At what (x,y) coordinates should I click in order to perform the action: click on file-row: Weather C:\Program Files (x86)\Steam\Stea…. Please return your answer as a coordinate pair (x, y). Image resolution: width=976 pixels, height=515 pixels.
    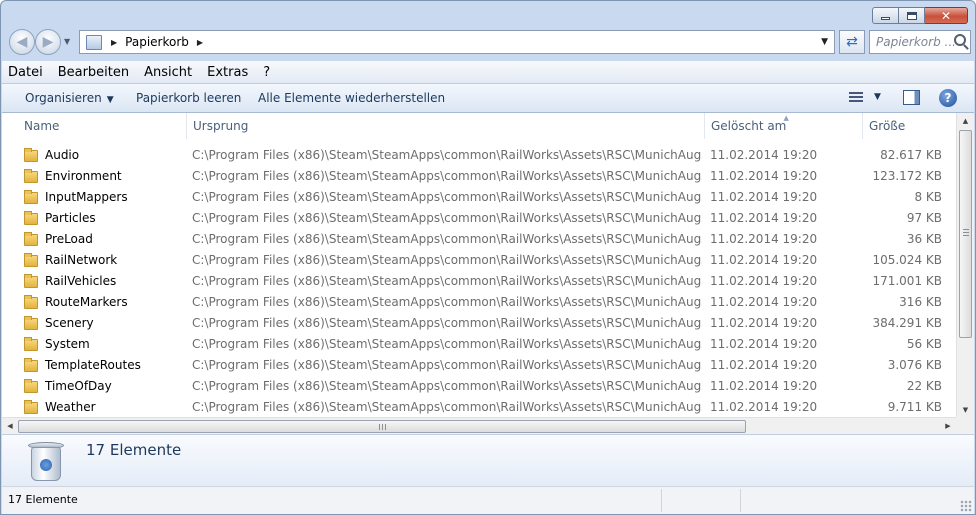
    Looking at the image, I should click on (479, 407).